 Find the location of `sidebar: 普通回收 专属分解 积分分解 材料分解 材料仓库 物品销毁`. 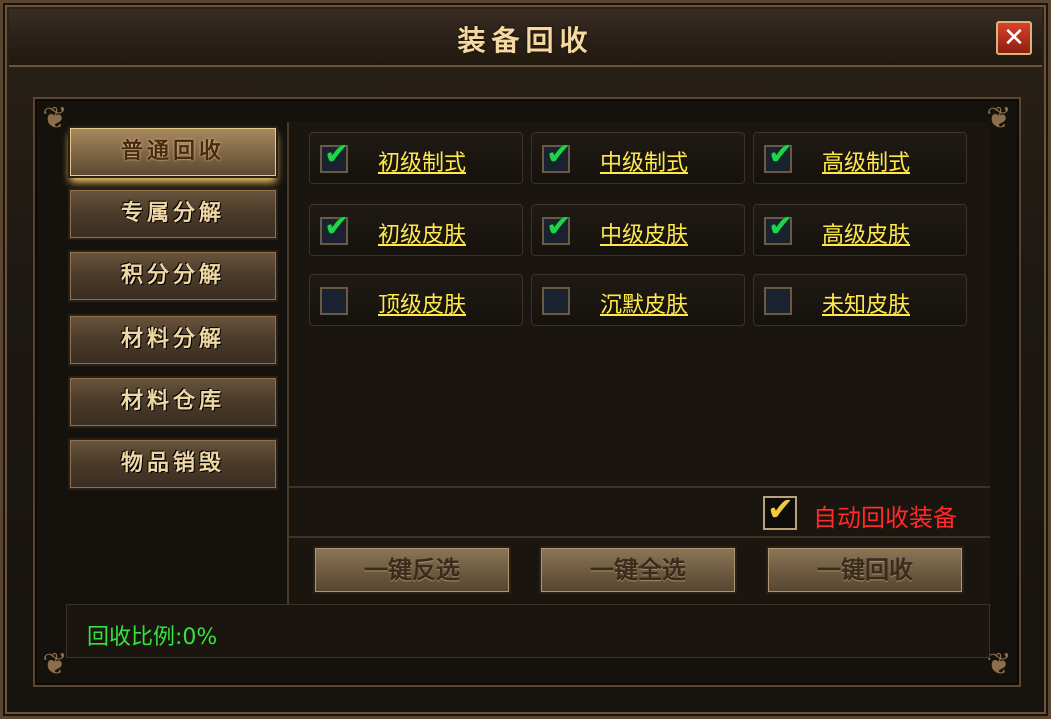

sidebar: 普通回收 专属分解 积分分解 材料分解 材料仓库 物品销毁 is located at coordinates (172, 360).